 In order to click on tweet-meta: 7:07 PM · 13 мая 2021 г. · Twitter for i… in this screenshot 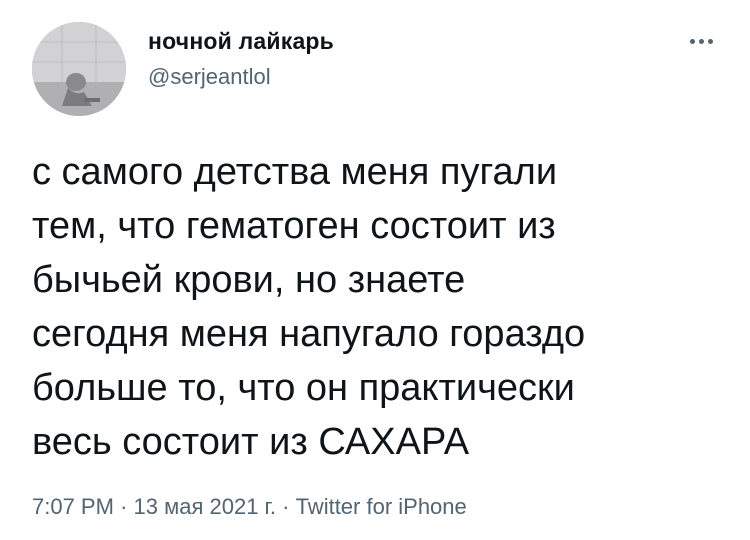, I will do `click(249, 507)`.